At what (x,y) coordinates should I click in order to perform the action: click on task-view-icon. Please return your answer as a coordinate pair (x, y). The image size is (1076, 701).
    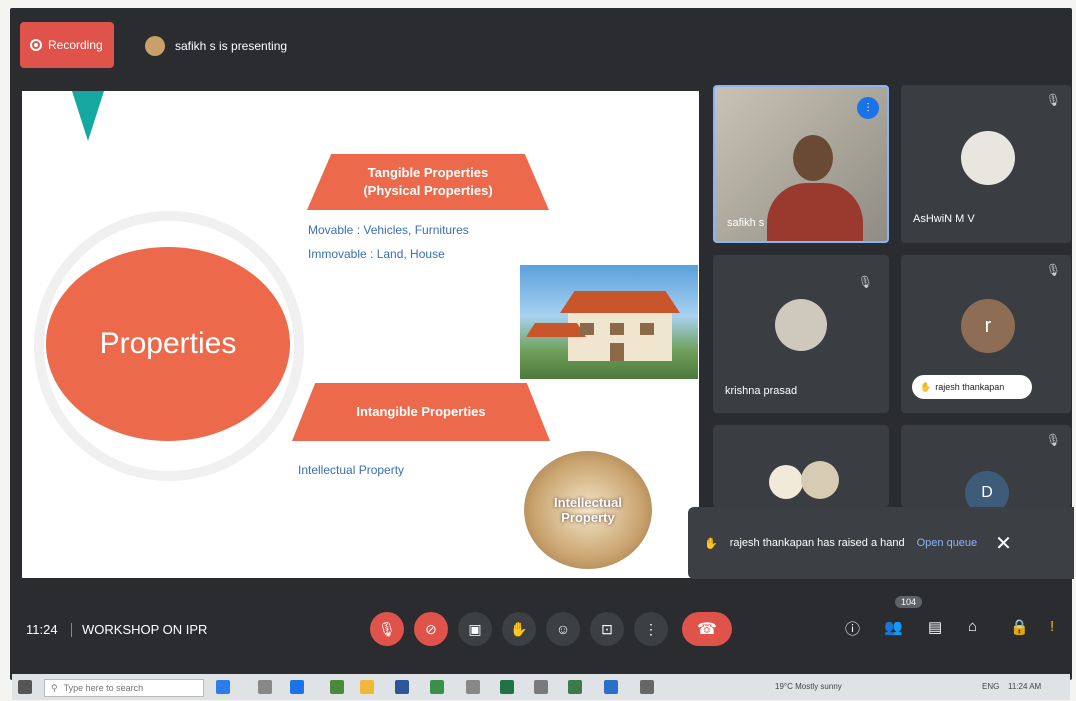
    Looking at the image, I should click on (265, 687).